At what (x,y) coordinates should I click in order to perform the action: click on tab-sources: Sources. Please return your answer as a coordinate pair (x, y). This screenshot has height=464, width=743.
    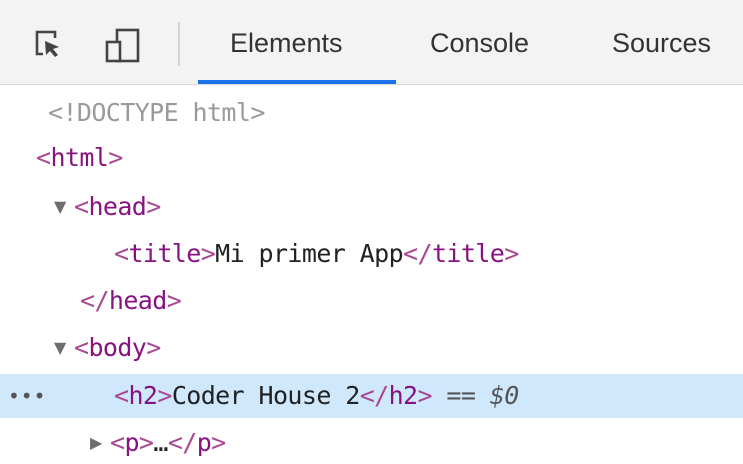
    Looking at the image, I should click on (661, 43).